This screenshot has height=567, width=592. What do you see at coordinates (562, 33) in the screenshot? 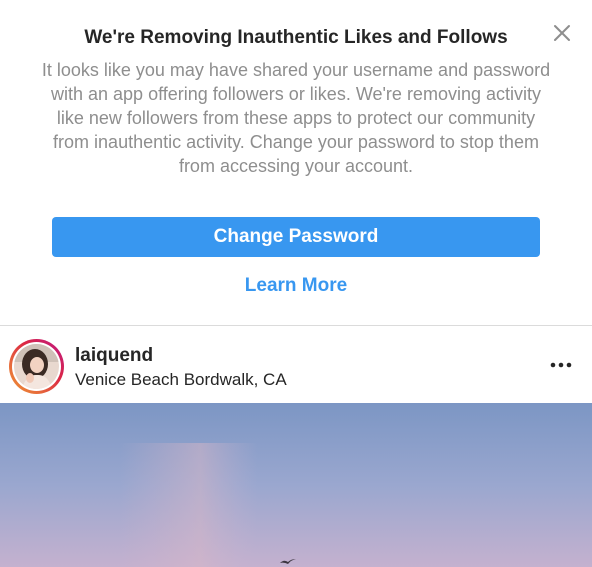
I see `close-icon` at bounding box center [562, 33].